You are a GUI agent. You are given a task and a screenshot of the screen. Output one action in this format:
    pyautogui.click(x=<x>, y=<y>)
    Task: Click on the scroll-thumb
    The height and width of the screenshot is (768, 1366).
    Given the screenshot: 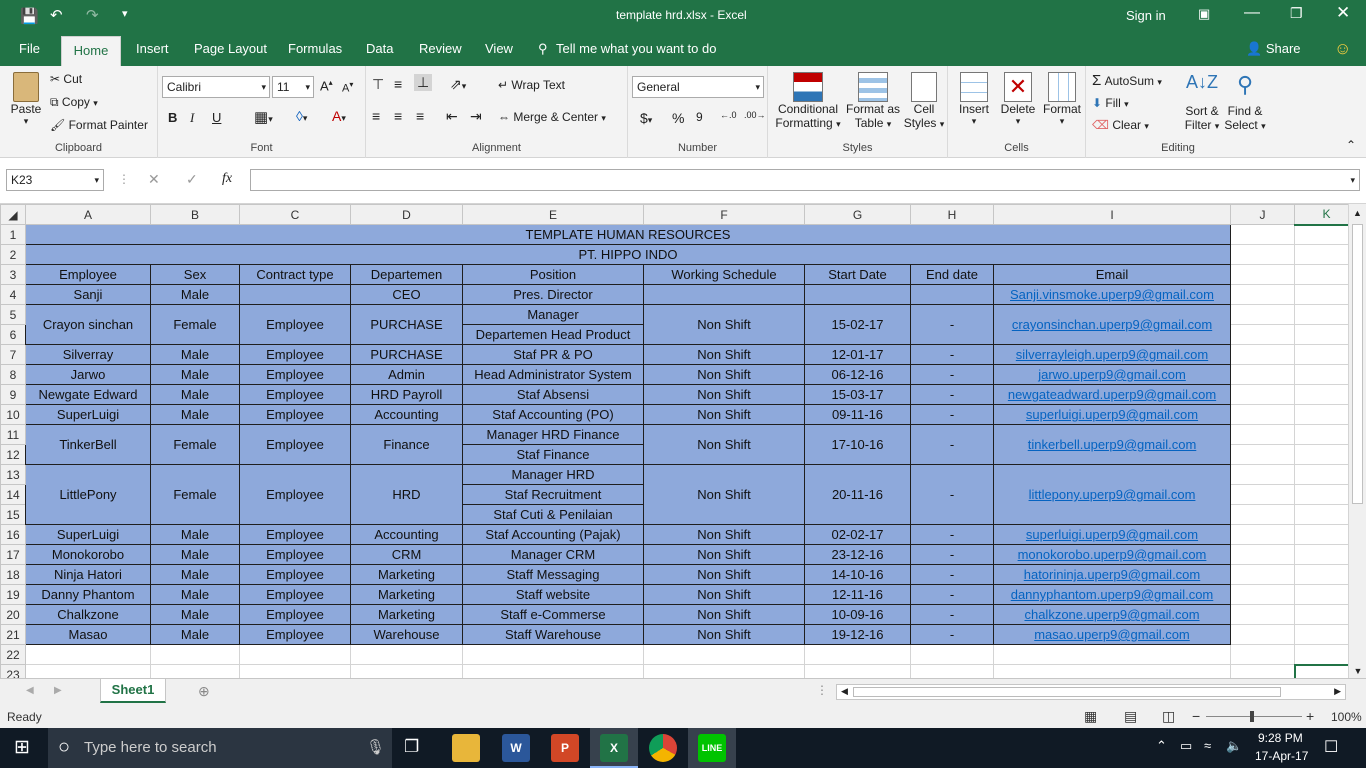 What is the action you would take?
    pyautogui.click(x=1357, y=364)
    